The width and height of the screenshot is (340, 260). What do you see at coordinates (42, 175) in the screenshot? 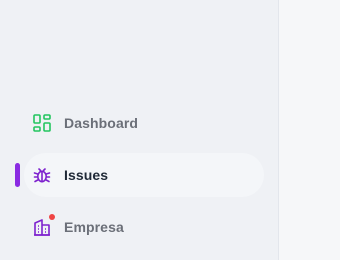
I see `bug-icon` at bounding box center [42, 175].